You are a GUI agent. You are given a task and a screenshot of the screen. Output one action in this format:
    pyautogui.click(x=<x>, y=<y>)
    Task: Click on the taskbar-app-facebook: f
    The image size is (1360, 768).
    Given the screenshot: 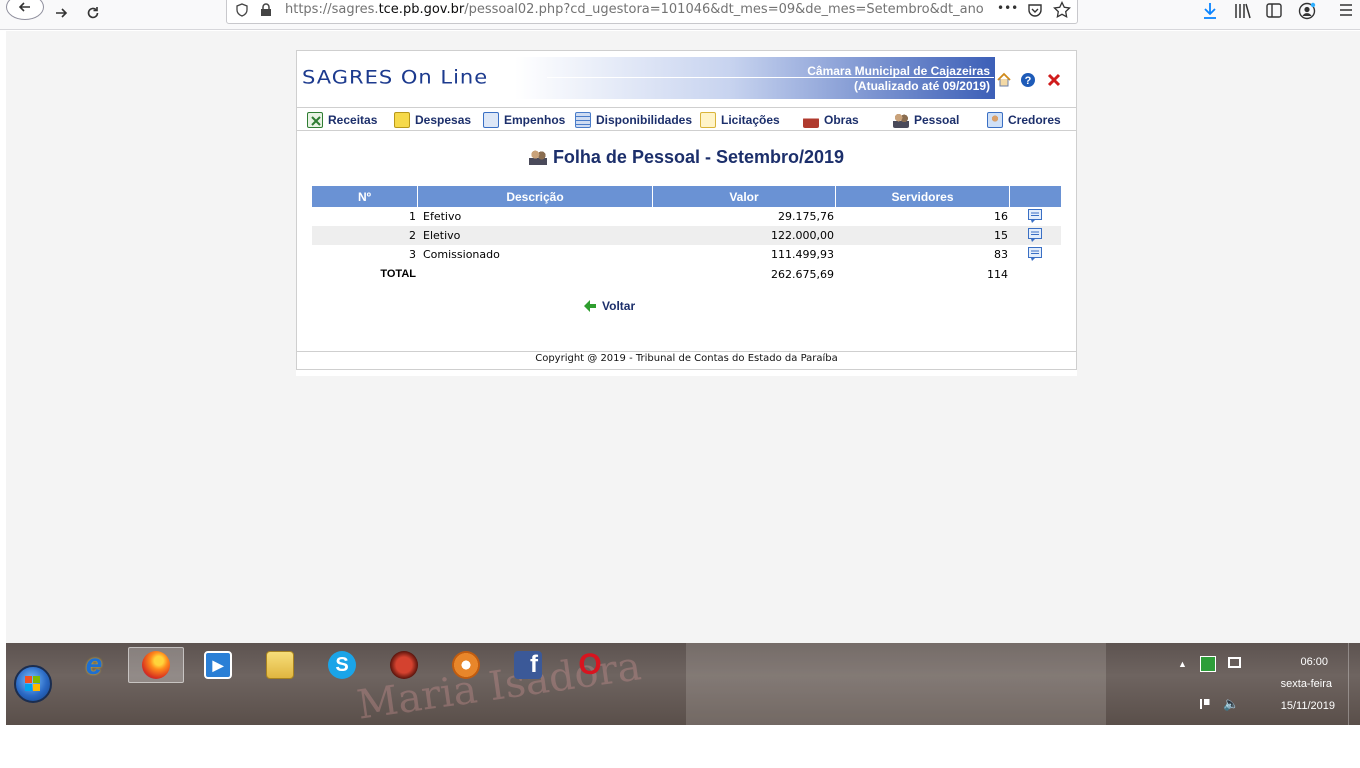 What is the action you would take?
    pyautogui.click(x=528, y=665)
    